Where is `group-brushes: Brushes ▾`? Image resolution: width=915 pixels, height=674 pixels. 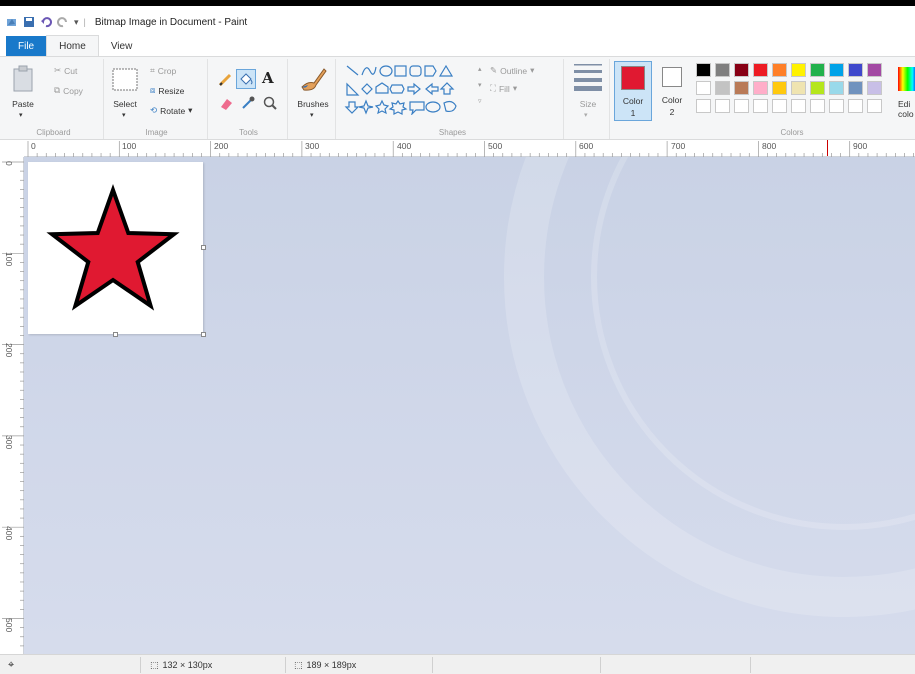
group-brushes: Brushes ▾ is located at coordinates (313, 99).